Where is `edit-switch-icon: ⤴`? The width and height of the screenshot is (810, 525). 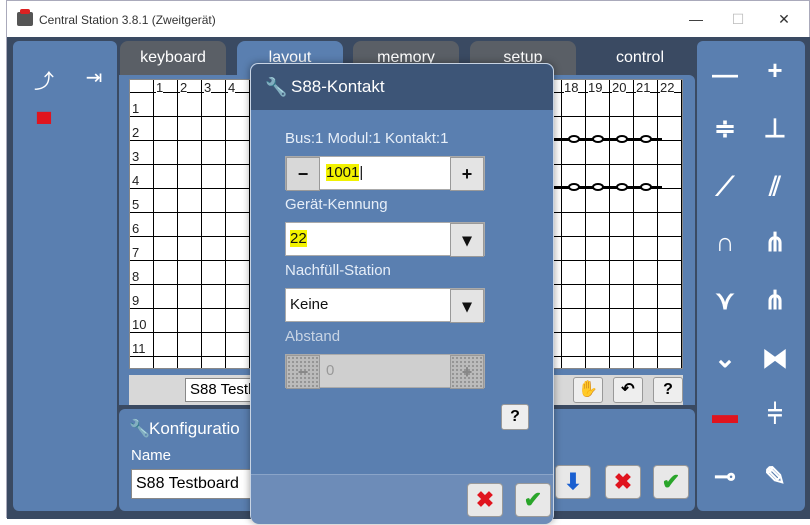 edit-switch-icon: ⤴ is located at coordinates (44, 79).